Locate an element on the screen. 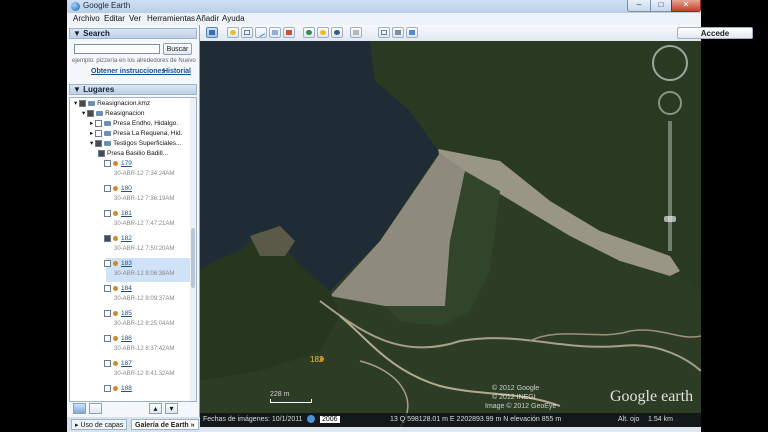  scale-label: 228 m is located at coordinates (280, 394).